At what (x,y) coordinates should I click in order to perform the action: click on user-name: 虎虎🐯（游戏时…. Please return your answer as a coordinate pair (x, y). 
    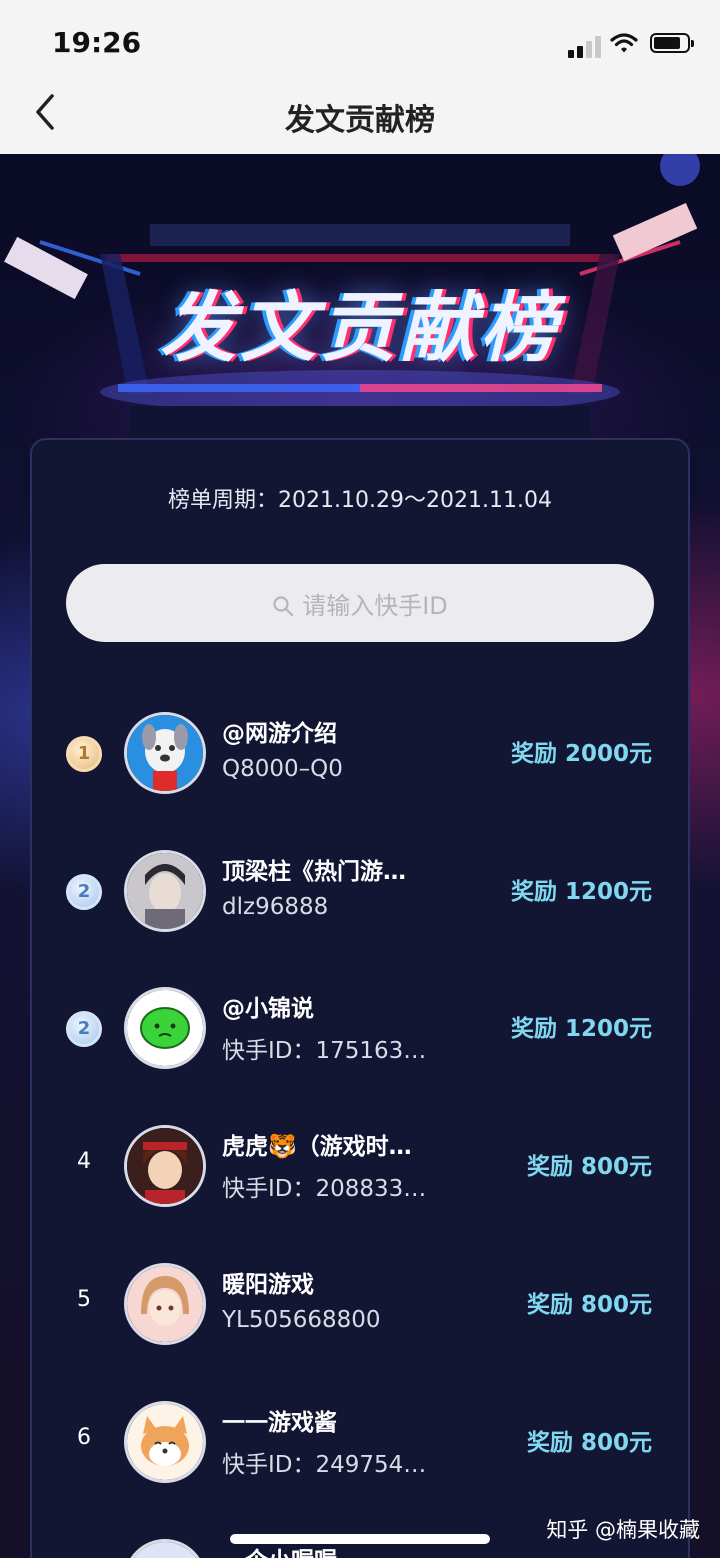
    Looking at the image, I should click on (317, 1147).